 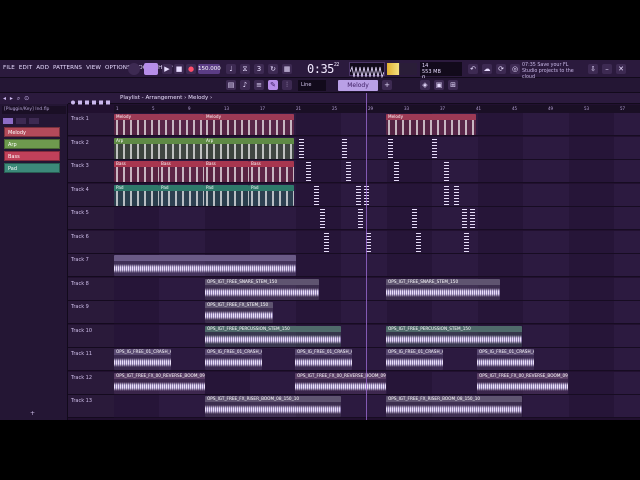 I want to click on track-header: Track 11, so click(x=91, y=359).